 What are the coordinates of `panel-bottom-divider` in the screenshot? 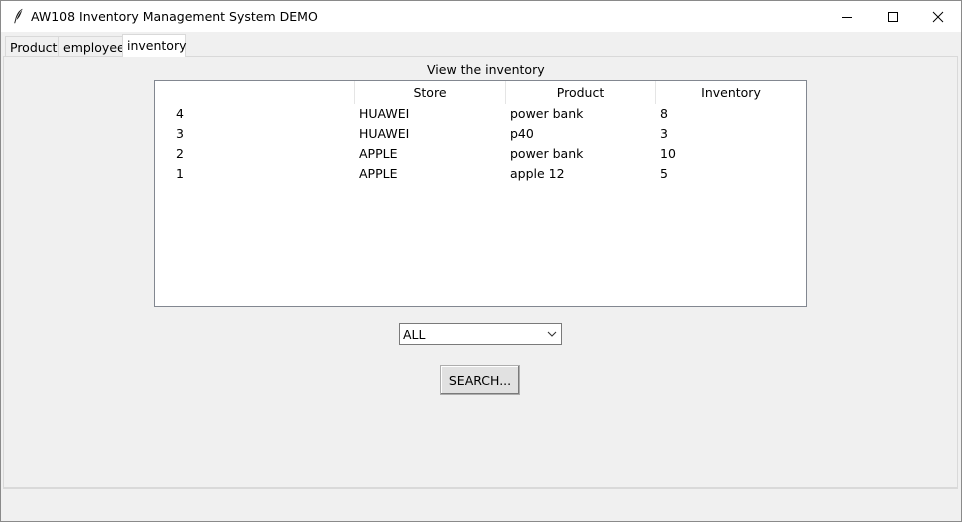 It's located at (480, 488).